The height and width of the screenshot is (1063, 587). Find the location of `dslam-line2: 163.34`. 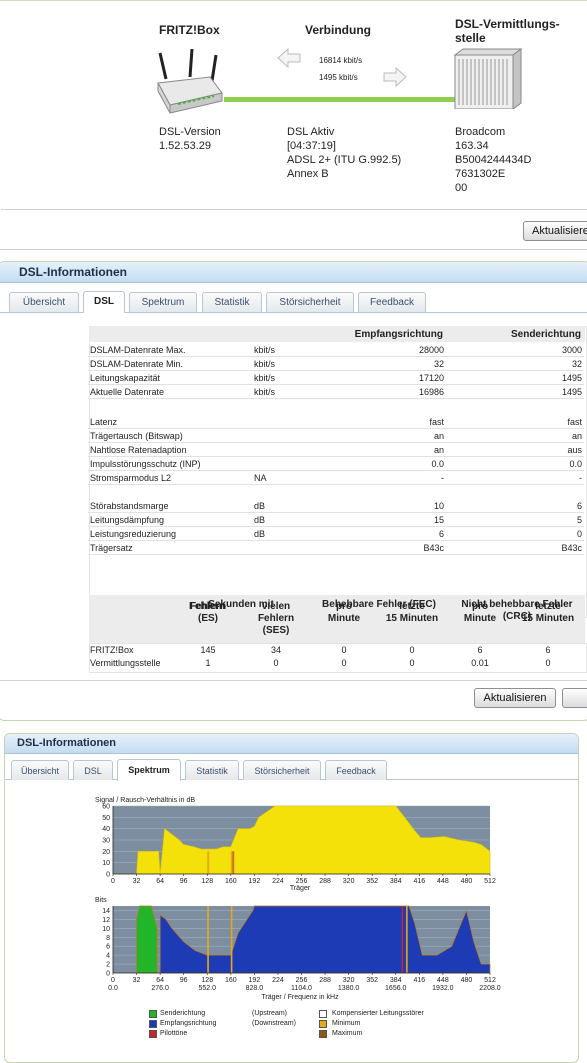

dslam-line2: 163.34 is located at coordinates (472, 146).